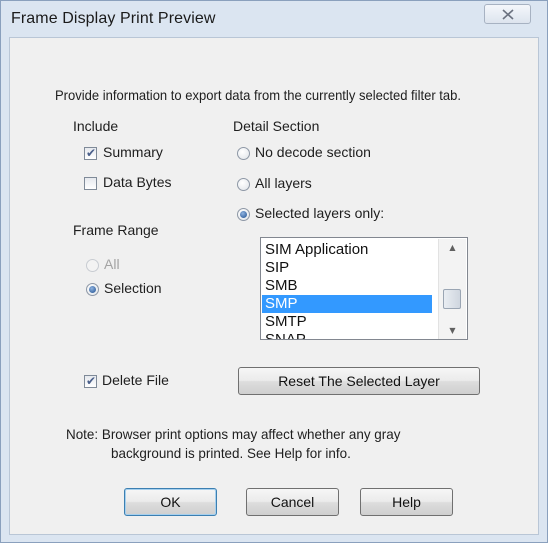  What do you see at coordinates (274, 19) in the screenshot?
I see `title-bar: Frame Display Print Preview` at bounding box center [274, 19].